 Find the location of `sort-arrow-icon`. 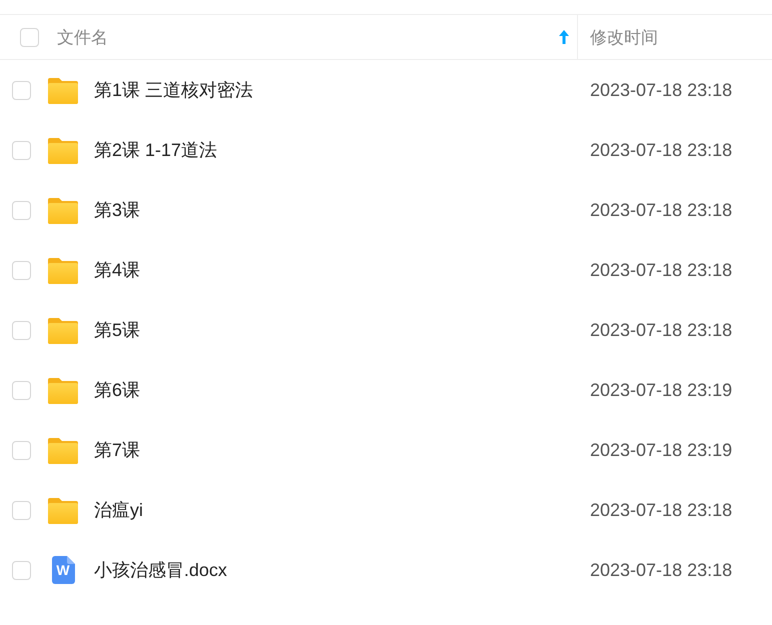

sort-arrow-icon is located at coordinates (564, 37).